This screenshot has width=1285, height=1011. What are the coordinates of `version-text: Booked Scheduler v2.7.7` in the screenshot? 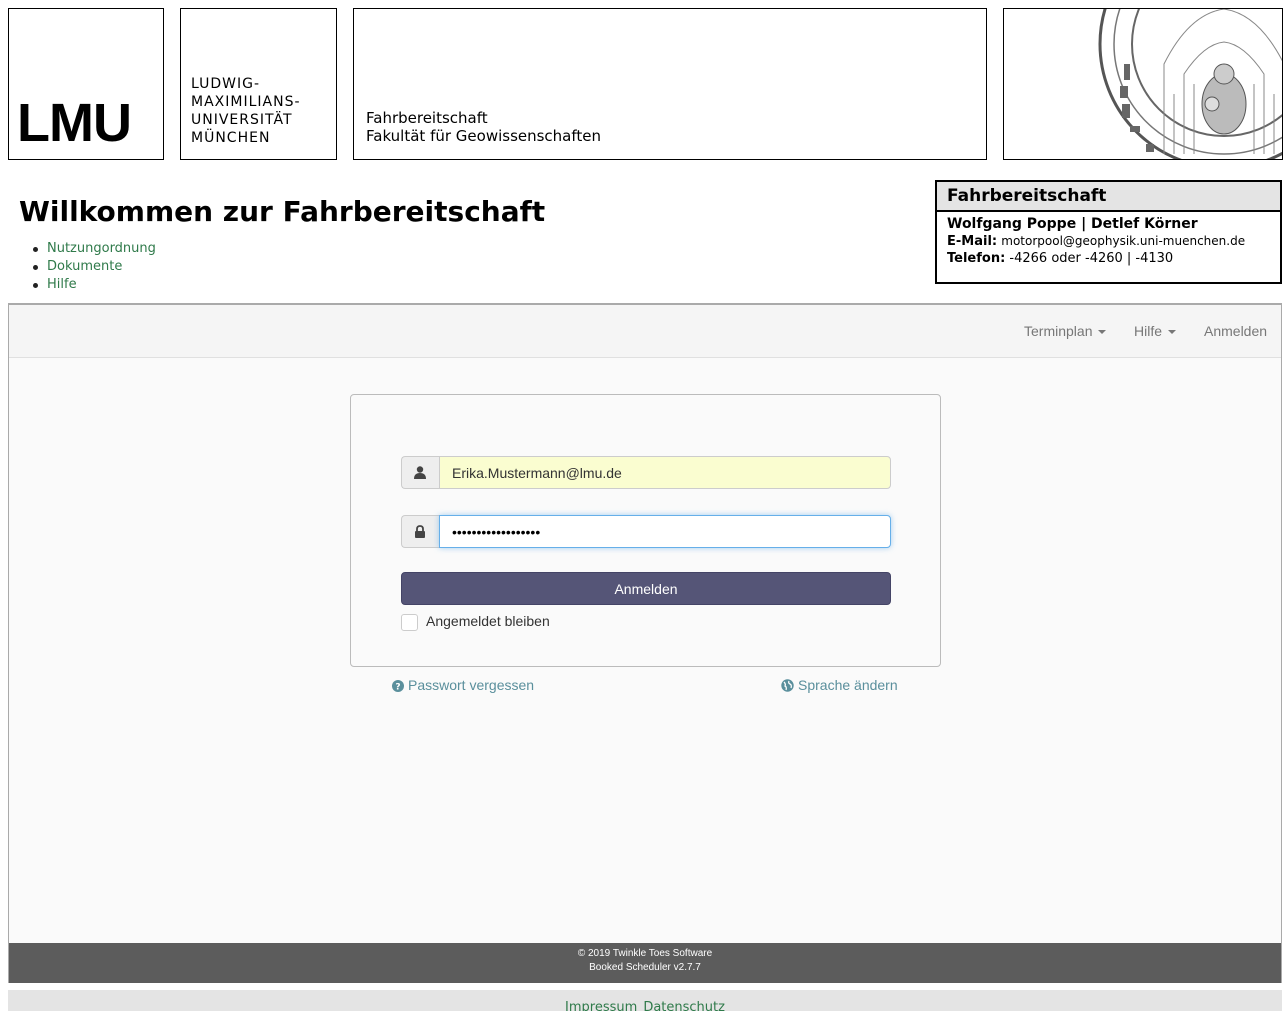 It's located at (645, 967).